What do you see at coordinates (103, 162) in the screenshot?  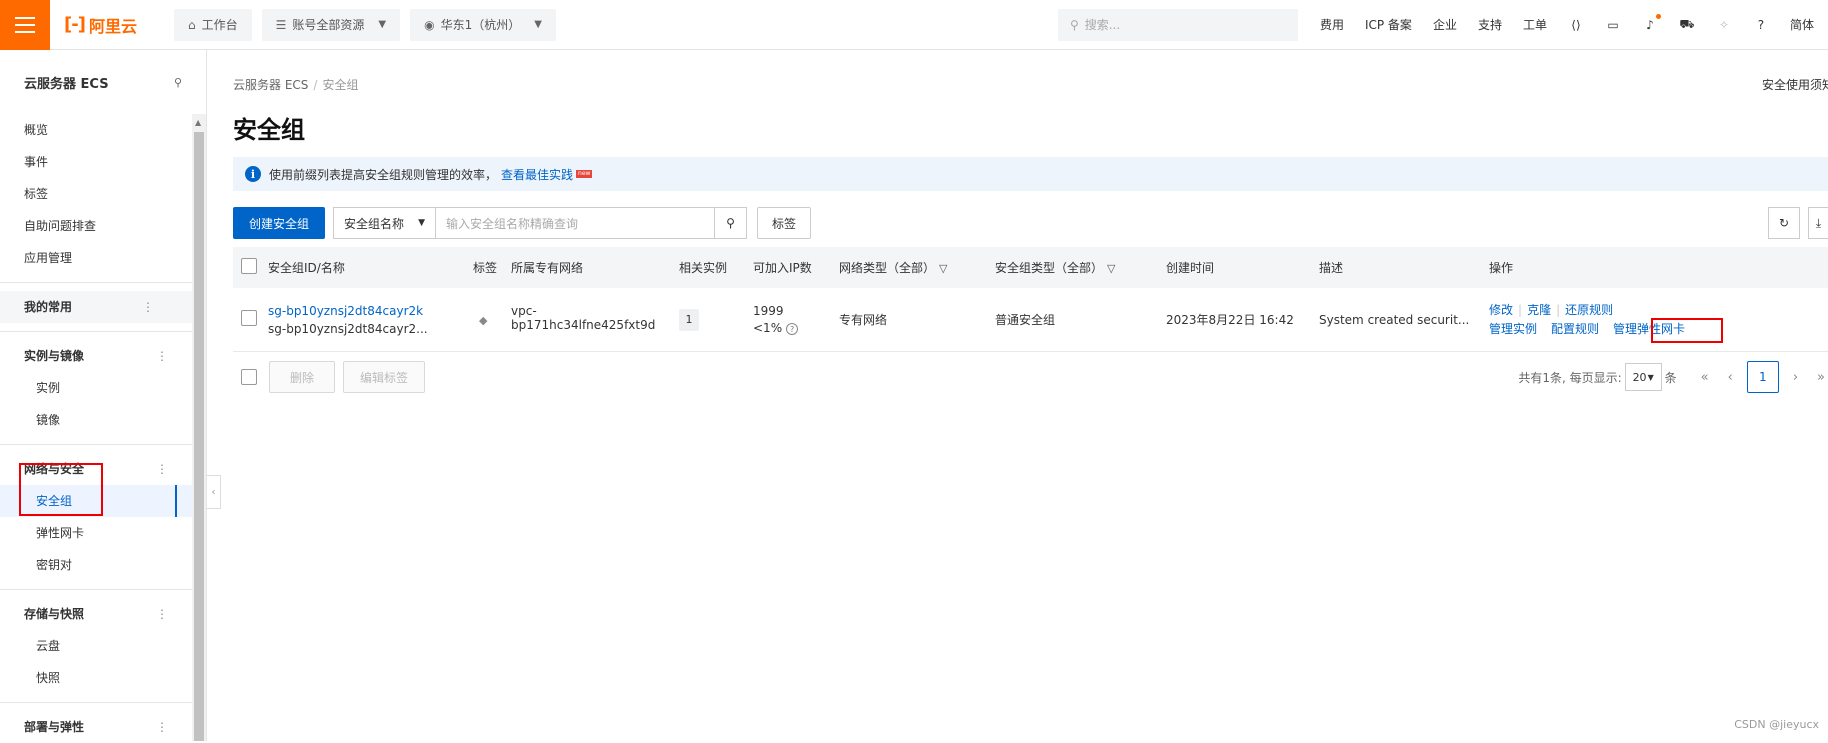 I see `sidebar-item-events: 事件` at bounding box center [103, 162].